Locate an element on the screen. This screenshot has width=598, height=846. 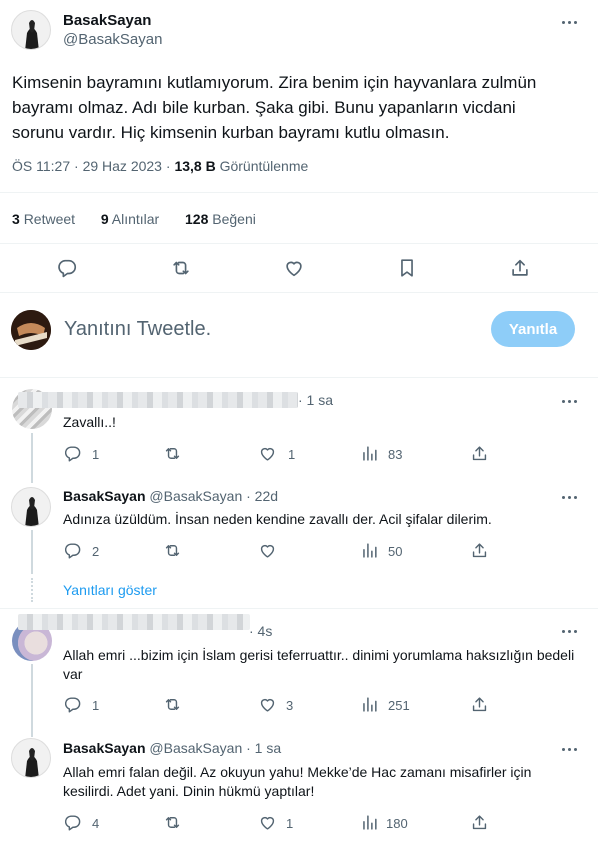
retweets-stat: 3 Retweet is located at coordinates (43, 219).